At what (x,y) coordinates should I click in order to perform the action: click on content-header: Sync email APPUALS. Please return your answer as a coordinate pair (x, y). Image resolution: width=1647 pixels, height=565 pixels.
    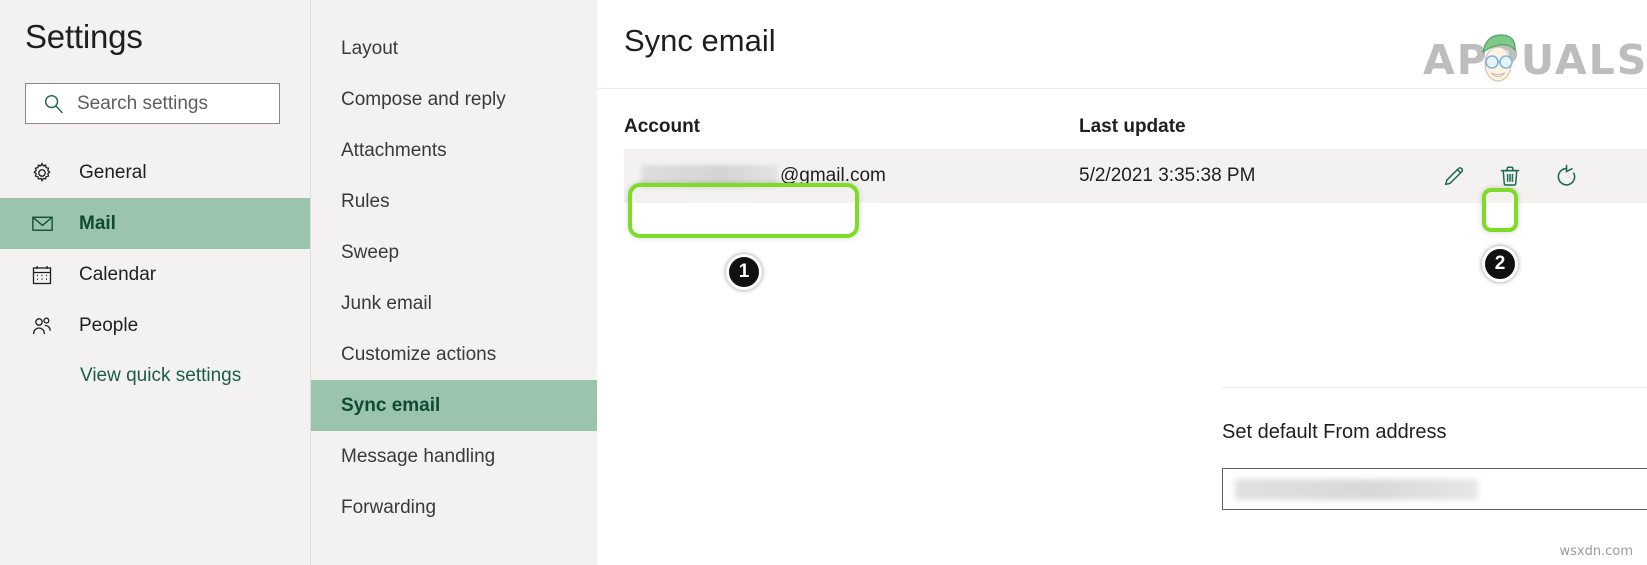
    Looking at the image, I should click on (1122, 44).